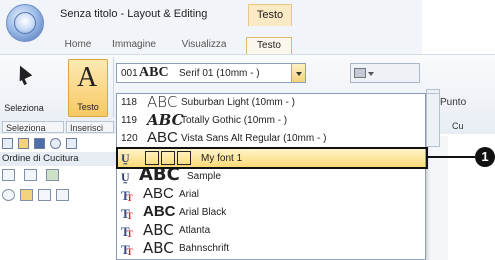  What do you see at coordinates (30, 175) in the screenshot?
I see `sort-icon` at bounding box center [30, 175].